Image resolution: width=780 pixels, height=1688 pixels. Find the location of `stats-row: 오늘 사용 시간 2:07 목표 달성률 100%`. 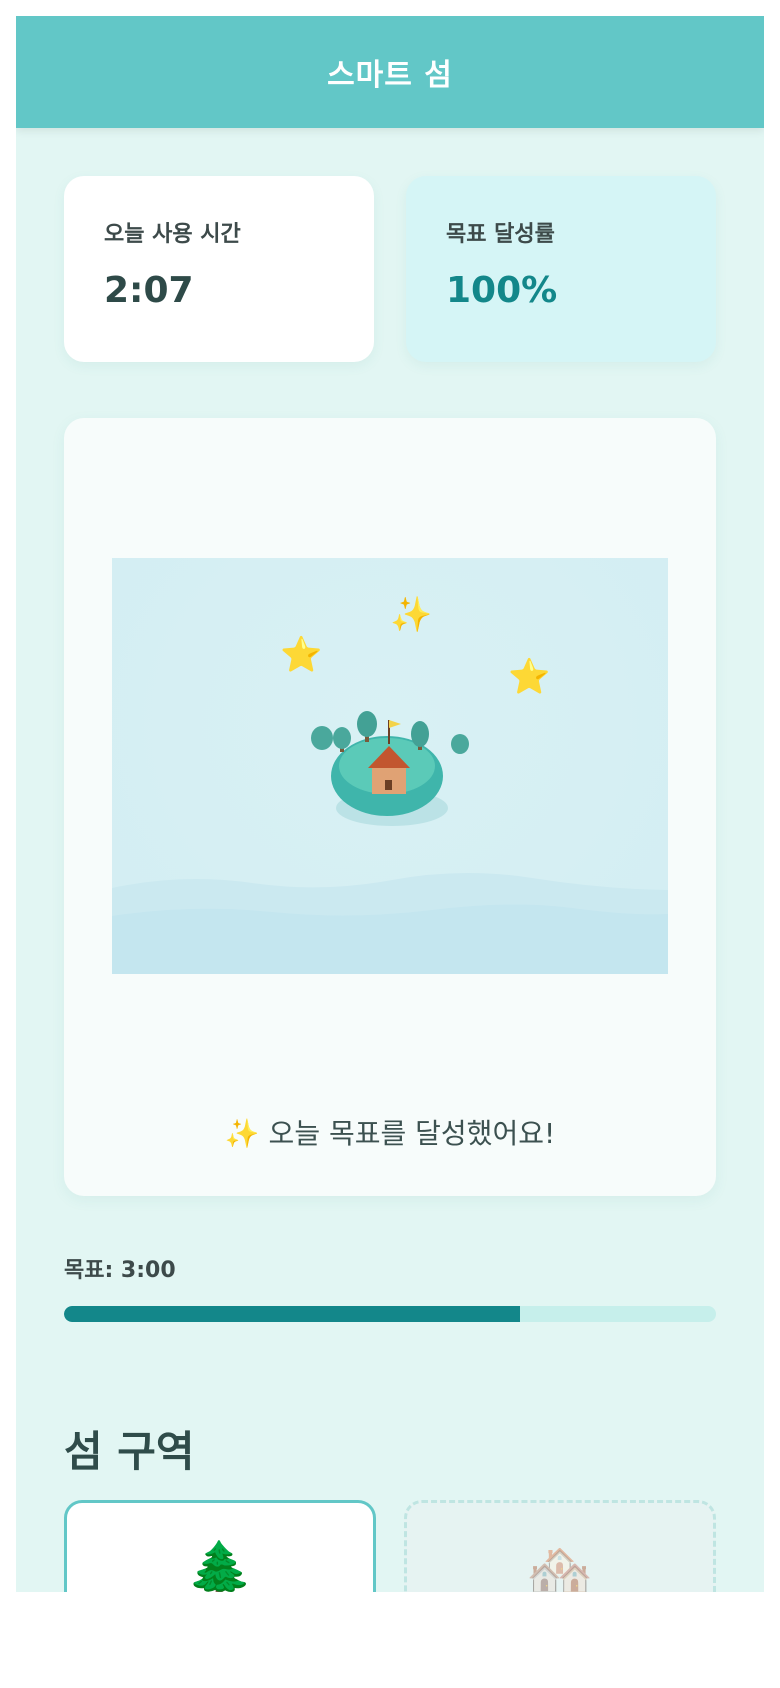

stats-row: 오늘 사용 시간 2:07 목표 달성률 100% is located at coordinates (390, 269).